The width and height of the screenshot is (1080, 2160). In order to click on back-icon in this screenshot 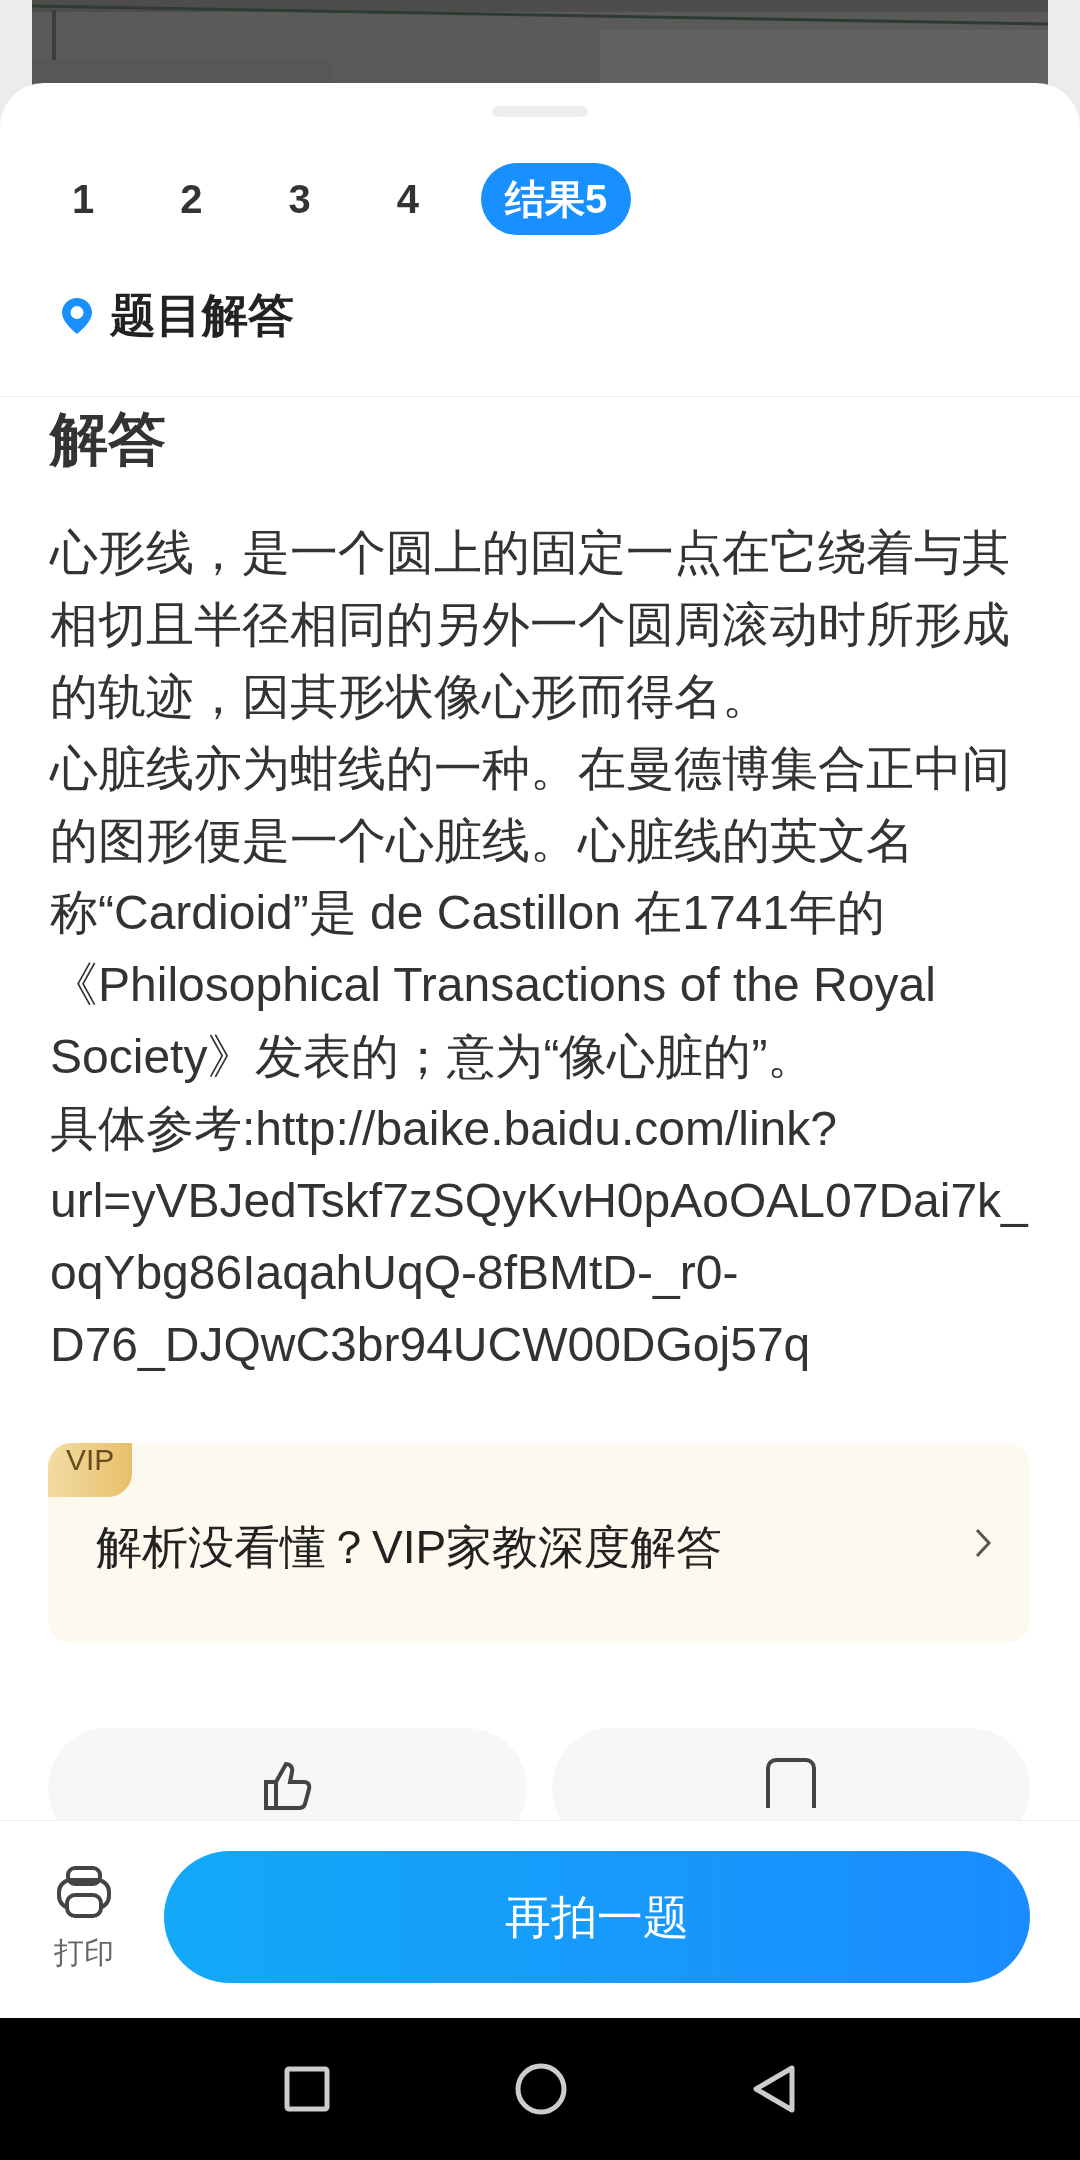, I will do `click(774, 2089)`.